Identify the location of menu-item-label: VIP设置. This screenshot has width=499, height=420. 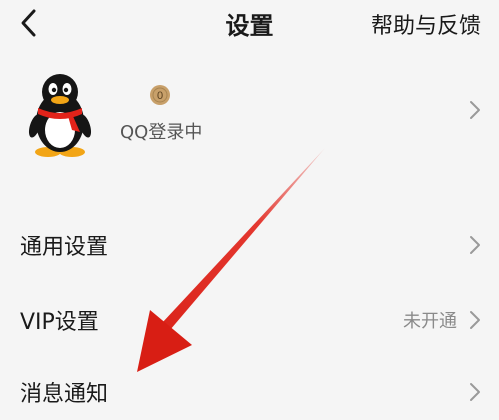
(59, 322).